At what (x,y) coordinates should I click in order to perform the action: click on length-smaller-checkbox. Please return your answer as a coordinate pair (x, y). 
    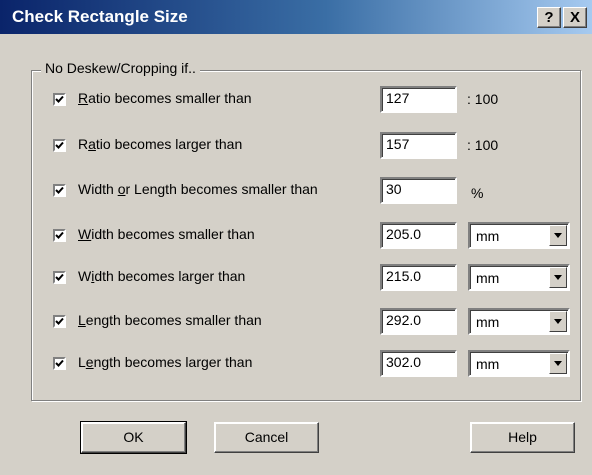
    Looking at the image, I should click on (59, 321).